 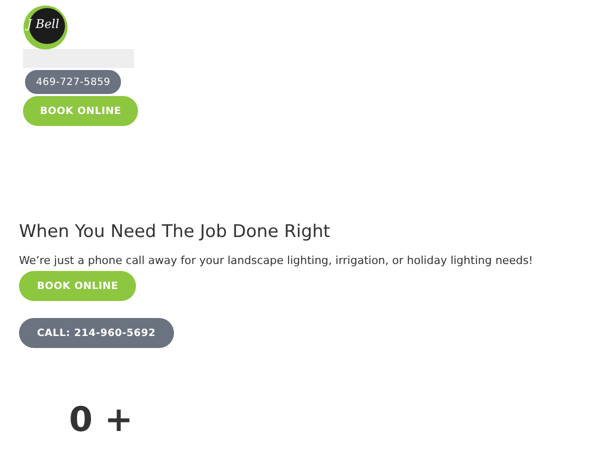 I want to click on call-button: CALL: 214-960-5692, so click(x=96, y=333).